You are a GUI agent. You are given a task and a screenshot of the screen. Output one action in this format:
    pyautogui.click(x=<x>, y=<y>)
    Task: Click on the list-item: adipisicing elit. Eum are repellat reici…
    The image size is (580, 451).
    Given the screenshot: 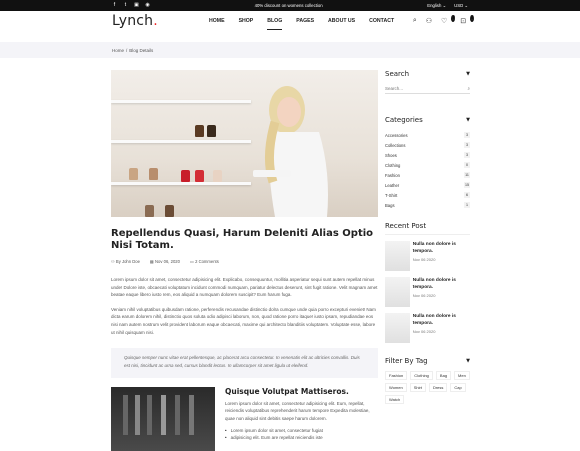 What is the action you would take?
    pyautogui.click(x=301, y=437)
    